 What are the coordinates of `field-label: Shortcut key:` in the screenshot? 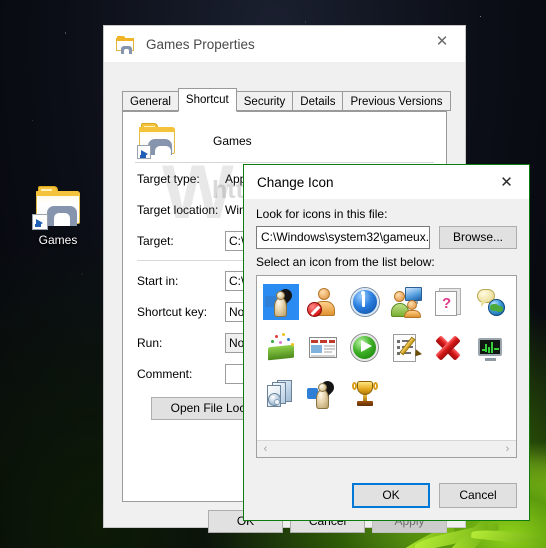 It's located at (172, 311).